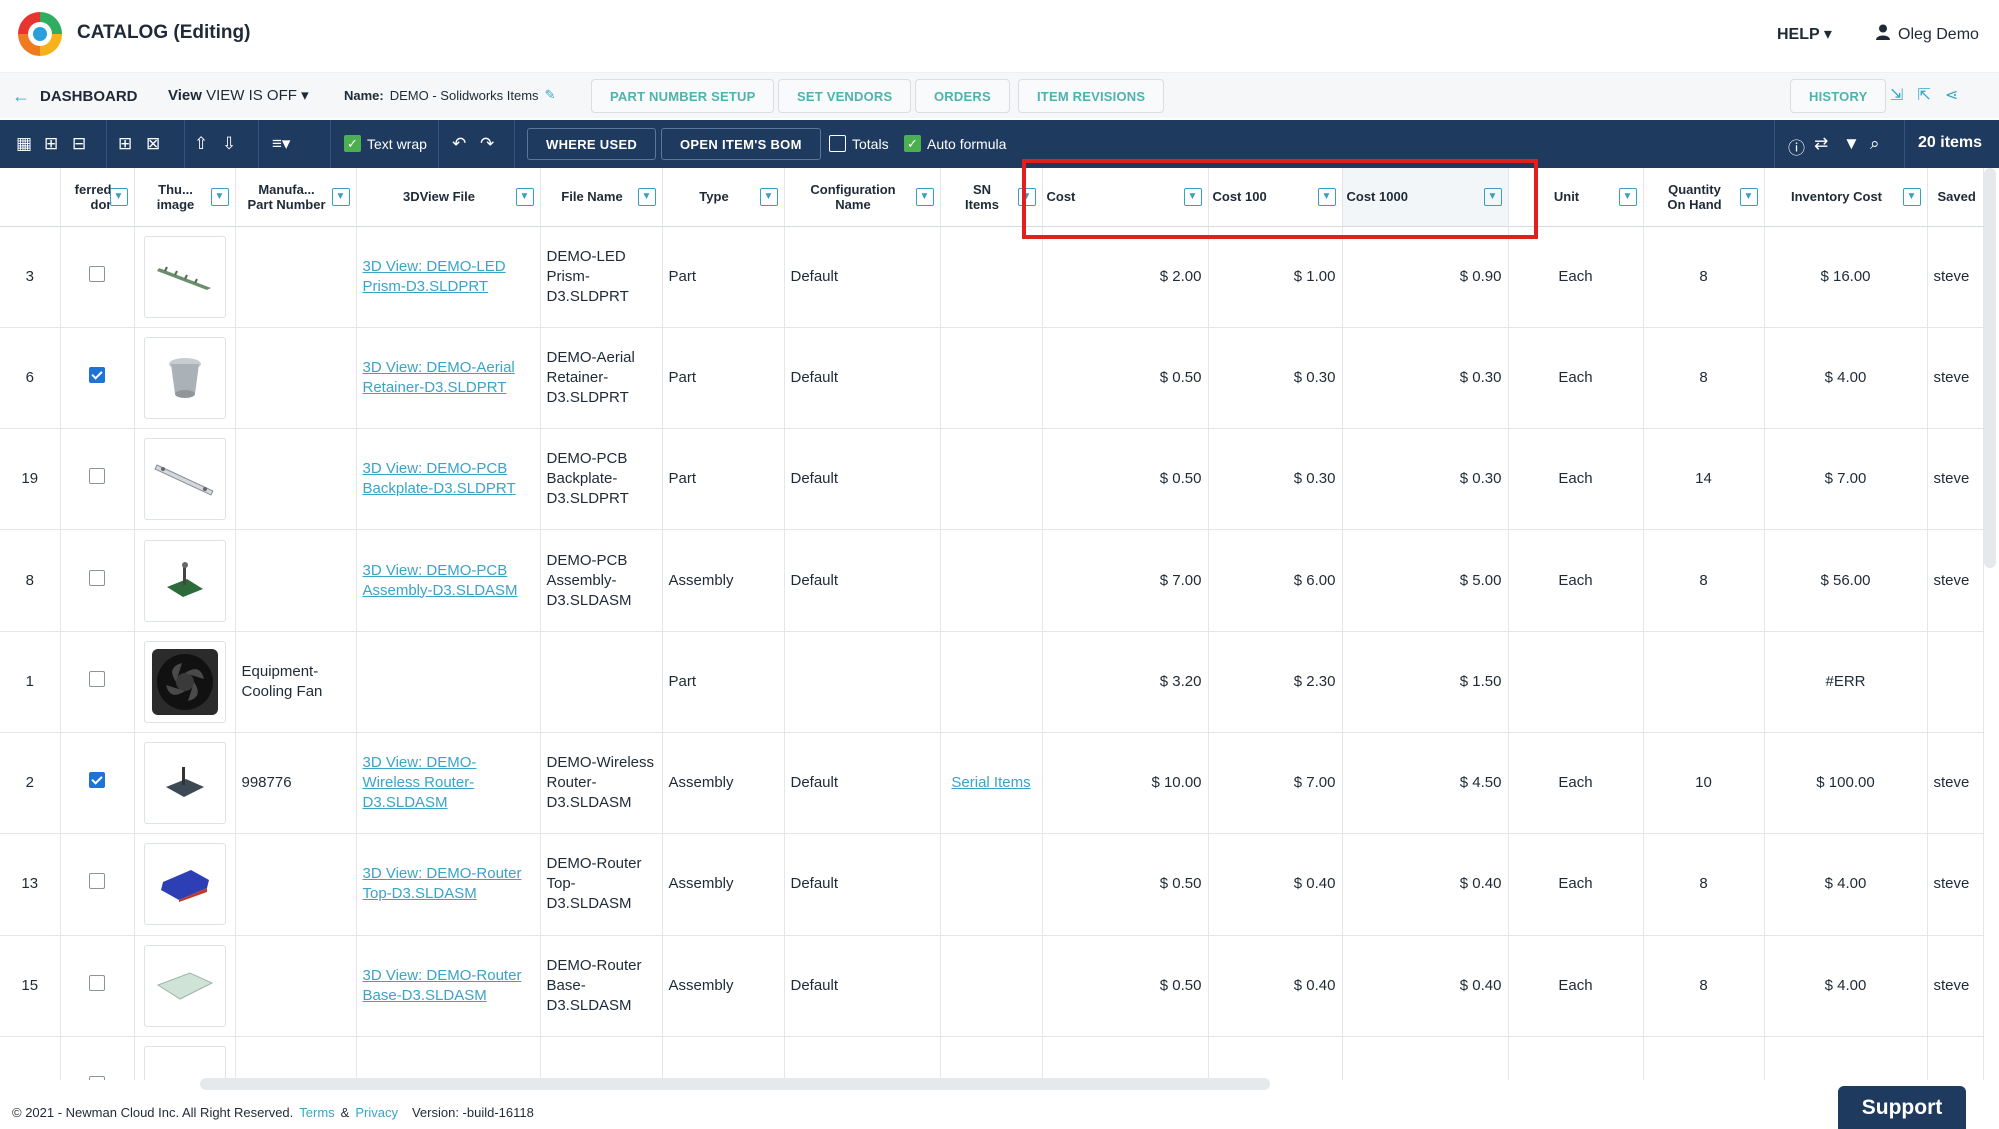 The image size is (1999, 1129). Describe the element at coordinates (1125, 682) in the screenshot. I see `cost-cell: $ 3.20` at that location.